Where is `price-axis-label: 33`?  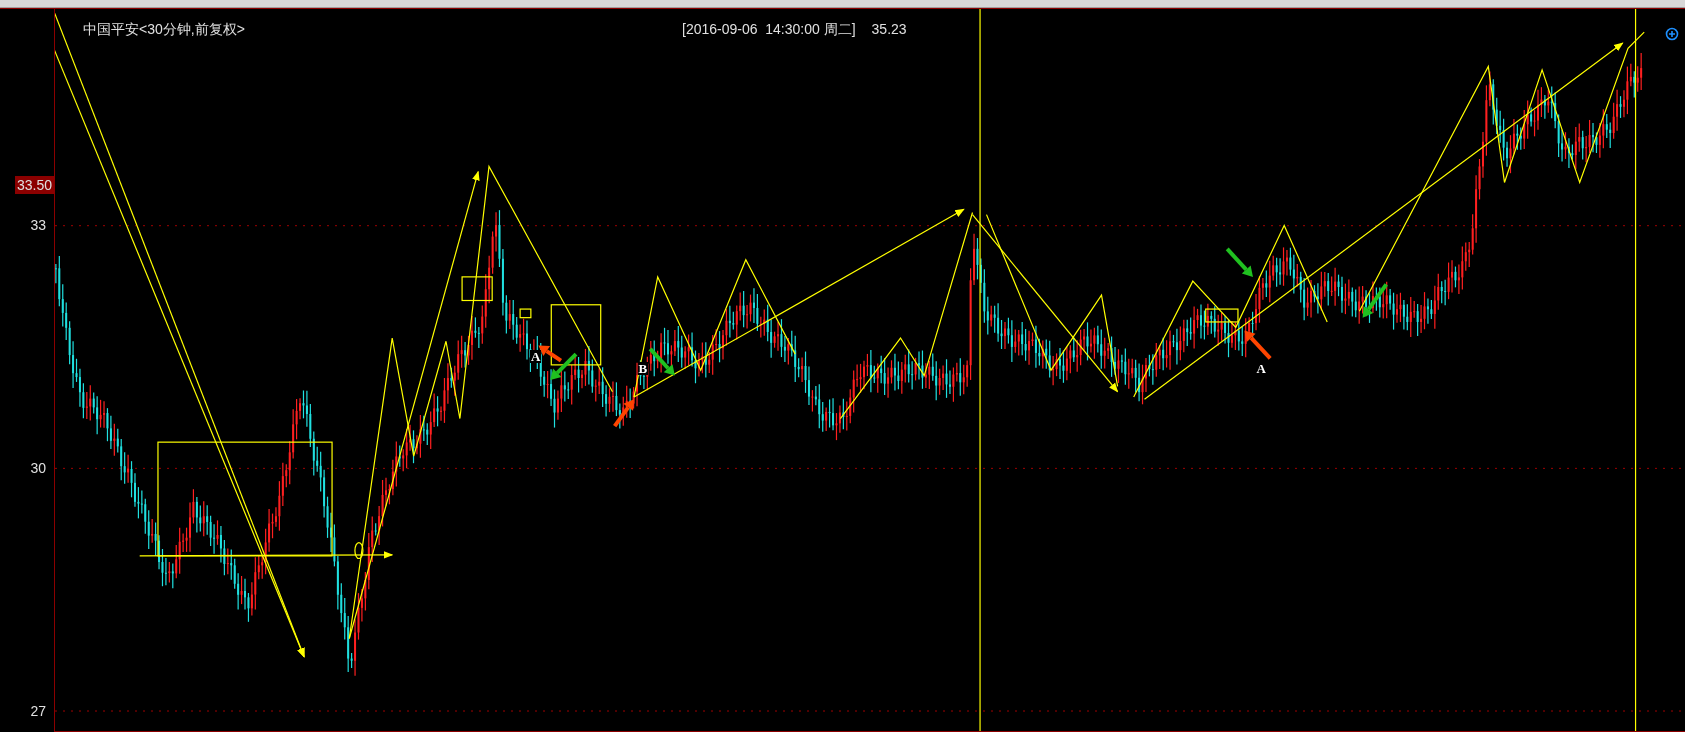 price-axis-label: 33 is located at coordinates (38, 225).